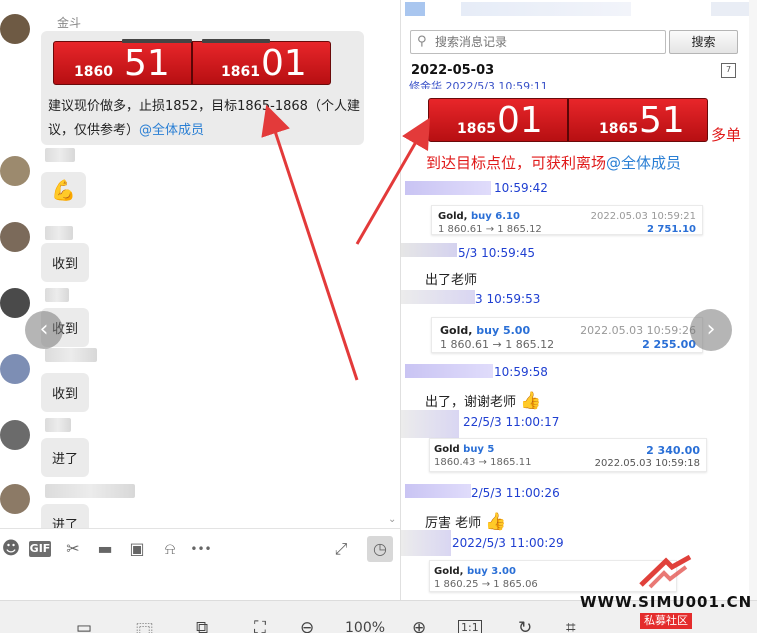 The width and height of the screenshot is (757, 633). What do you see at coordinates (669, 344) in the screenshot?
I see `trade-profit: 2 255.00` at bounding box center [669, 344].